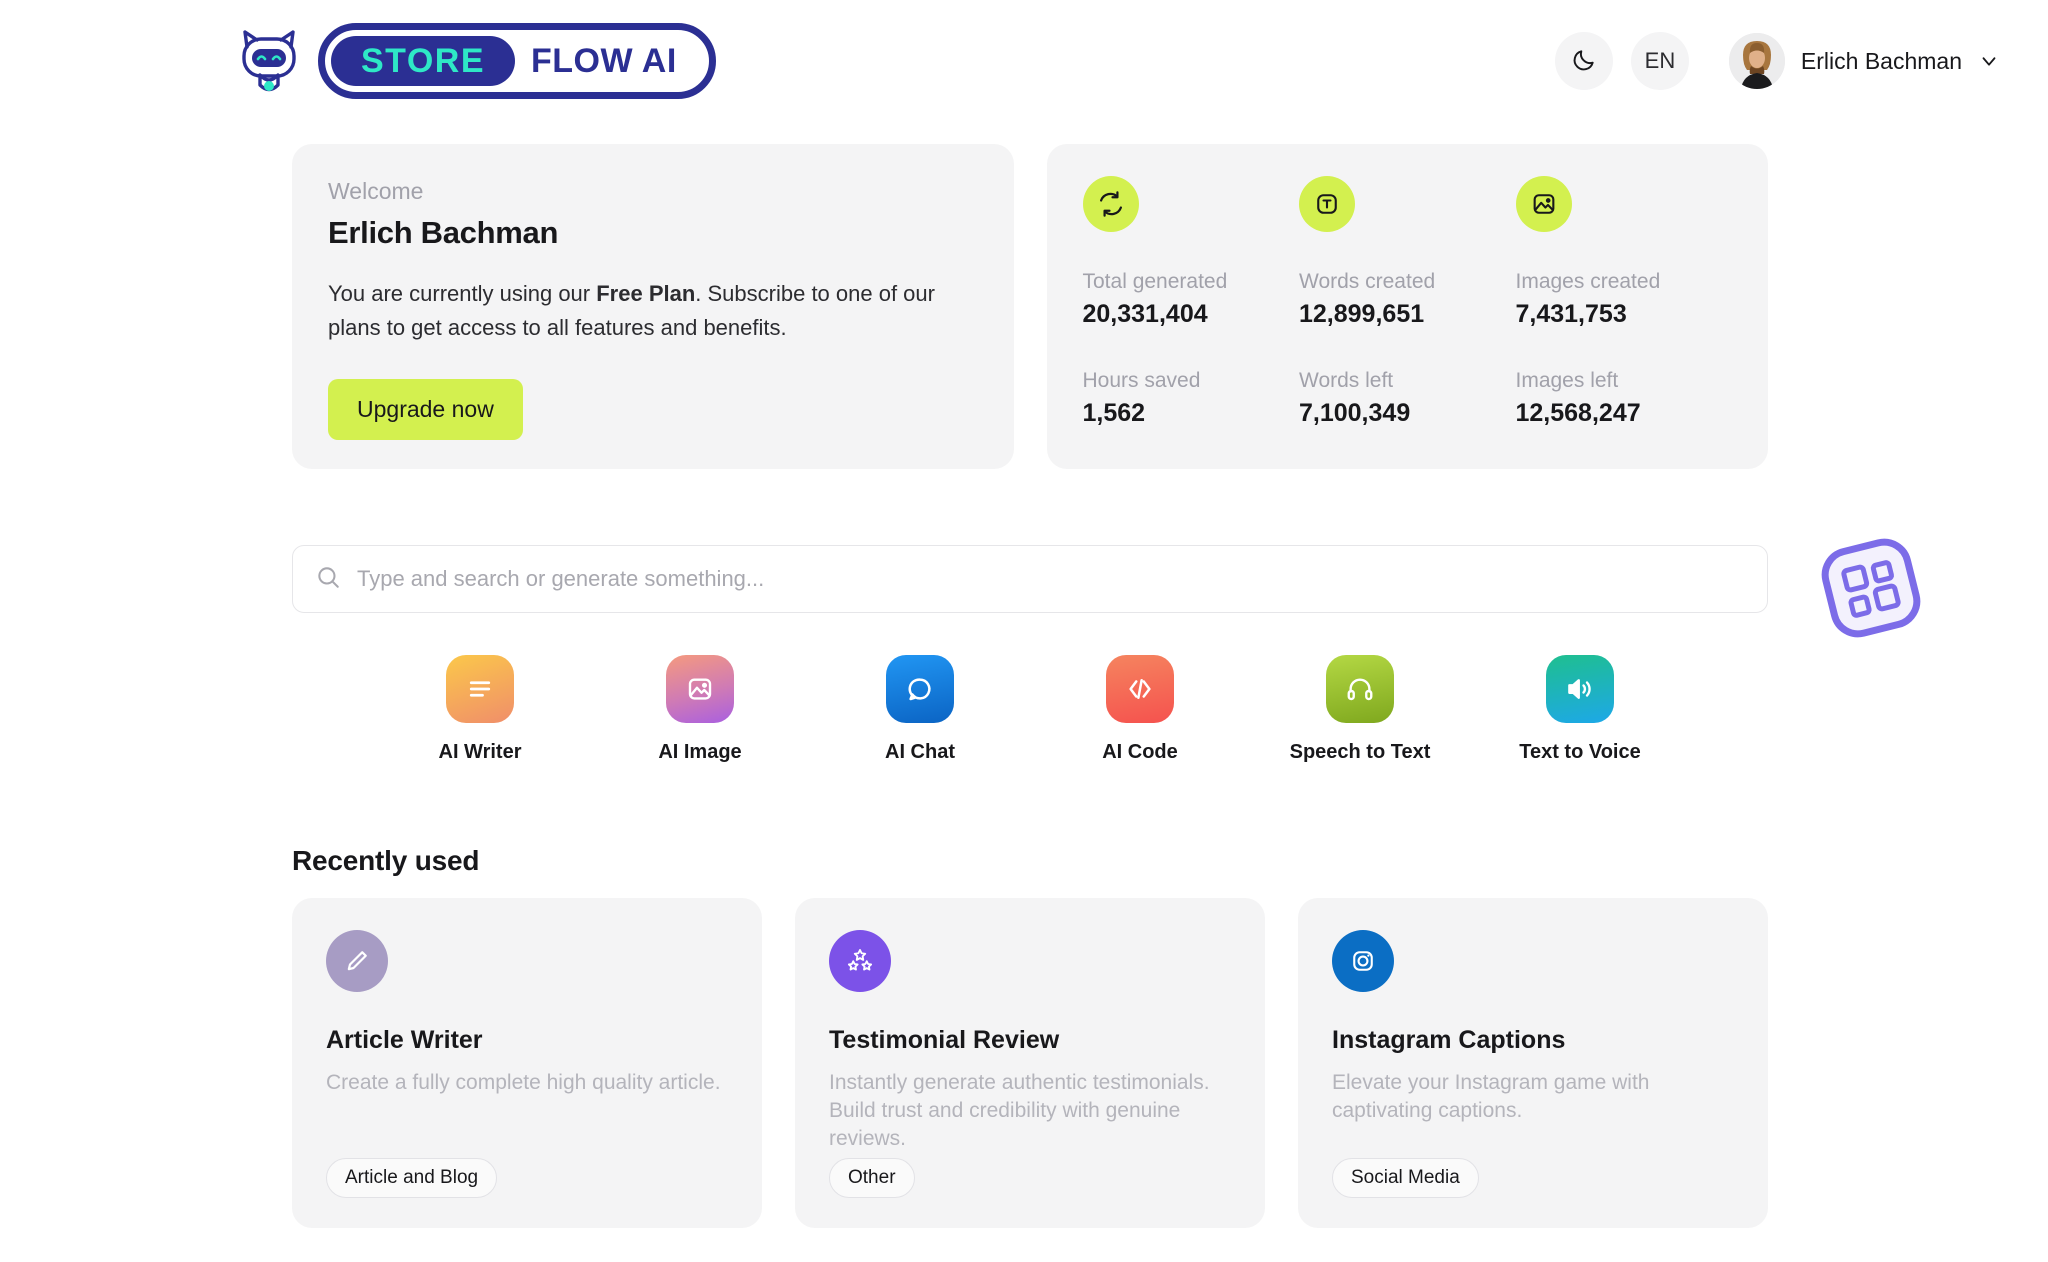  What do you see at coordinates (1024, 61) in the screenshot?
I see `app-header: STORE FLOW AI EN Erlich Bachman` at bounding box center [1024, 61].